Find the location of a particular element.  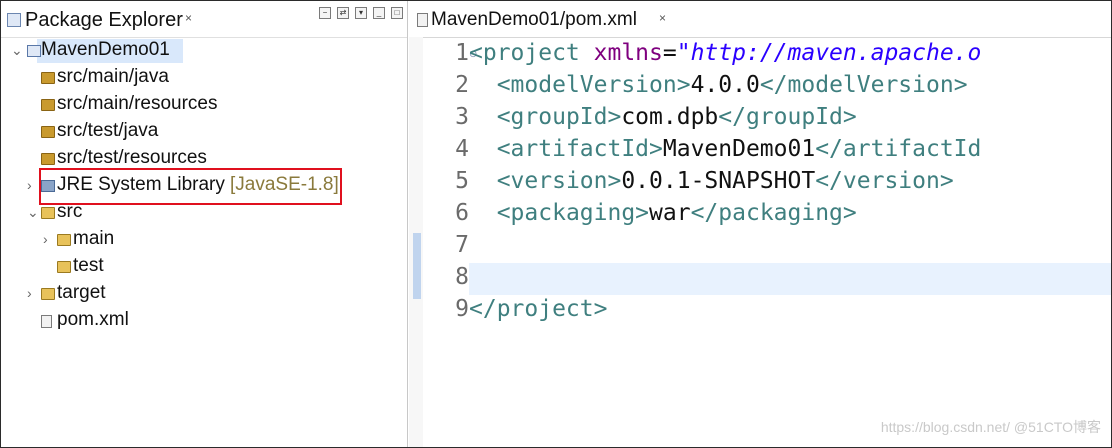

code-line-2: <modelVersion>4.0.0</modelVersion> is located at coordinates (732, 85).